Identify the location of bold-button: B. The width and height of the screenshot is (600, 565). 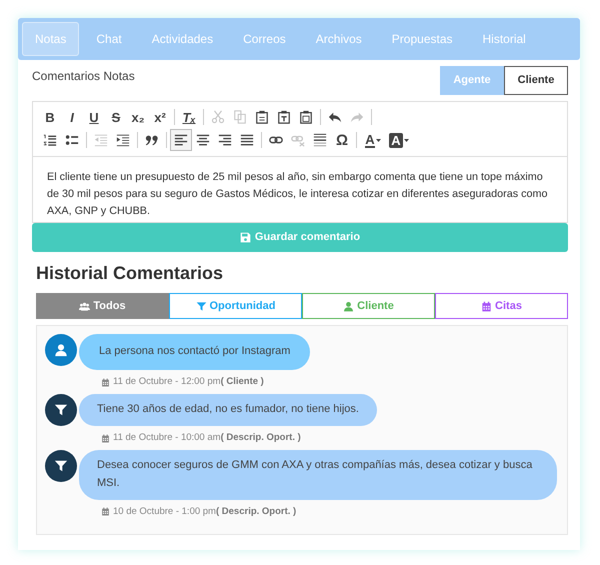
(50, 117).